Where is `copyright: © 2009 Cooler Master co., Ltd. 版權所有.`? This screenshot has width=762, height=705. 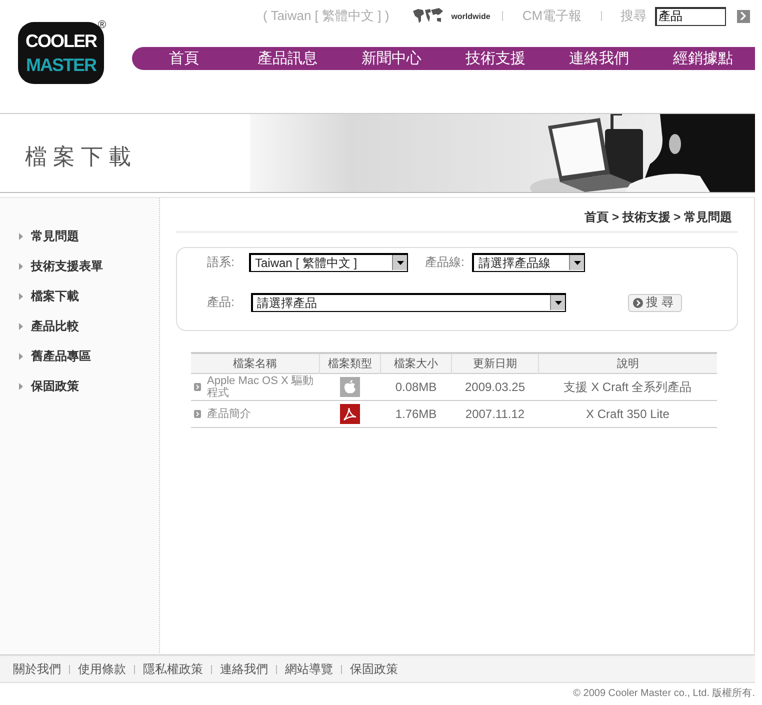
copyright: © 2009 Cooler Master co., Ltd. 版權所有. is located at coordinates (663, 693).